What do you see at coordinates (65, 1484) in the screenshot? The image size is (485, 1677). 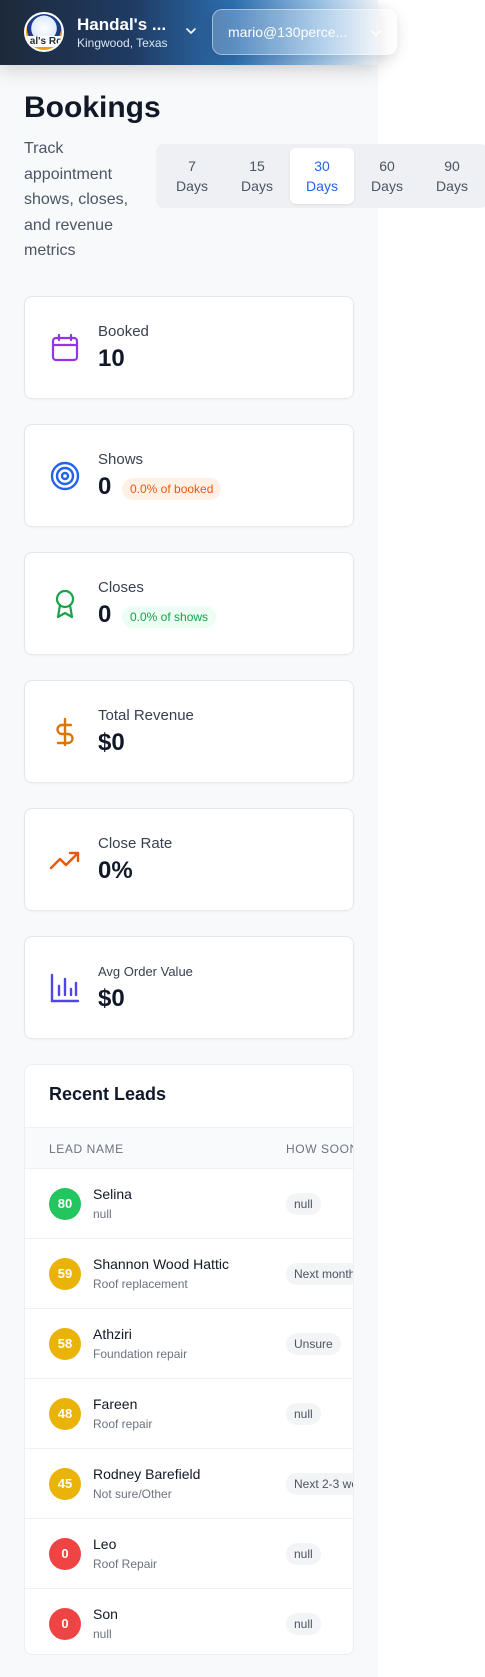 I see `lead-score-badge: 45` at bounding box center [65, 1484].